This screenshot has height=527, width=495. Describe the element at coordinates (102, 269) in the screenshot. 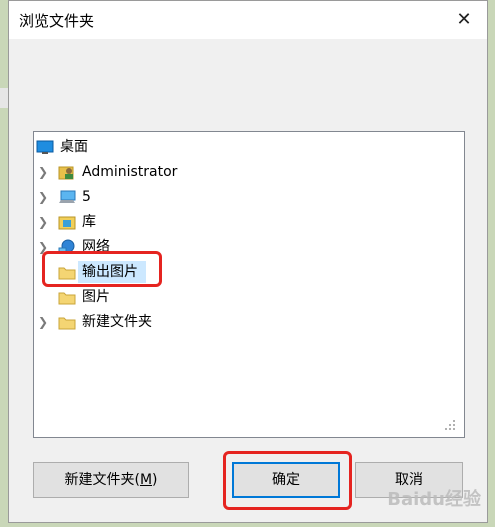

I see `annotation-highlight-folder` at that location.